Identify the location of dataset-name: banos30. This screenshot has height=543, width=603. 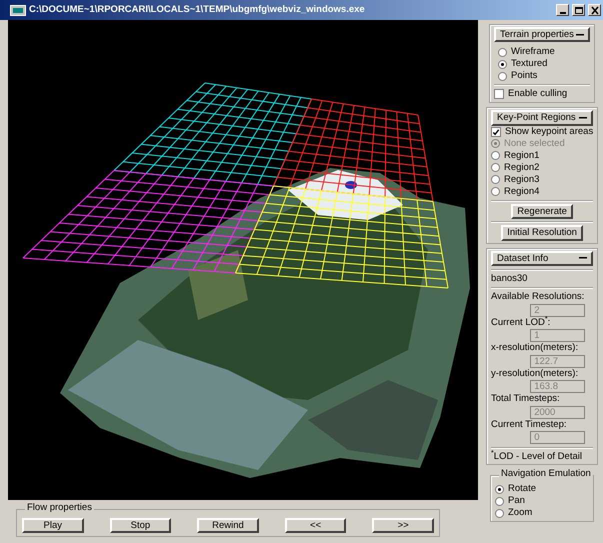
(509, 279).